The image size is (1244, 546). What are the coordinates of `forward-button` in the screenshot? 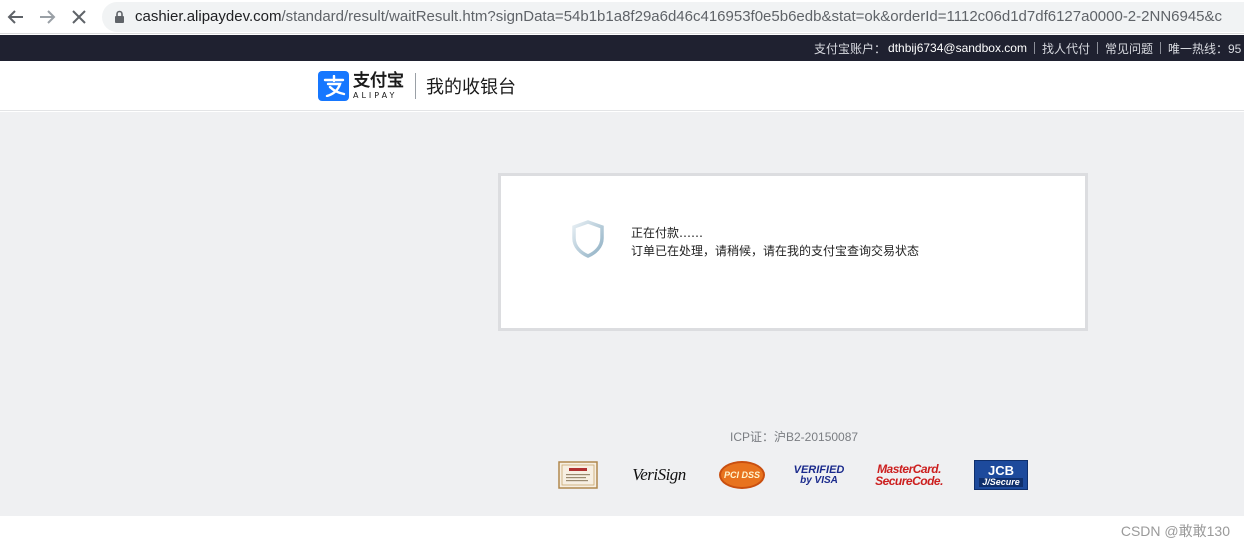 It's located at (47, 17).